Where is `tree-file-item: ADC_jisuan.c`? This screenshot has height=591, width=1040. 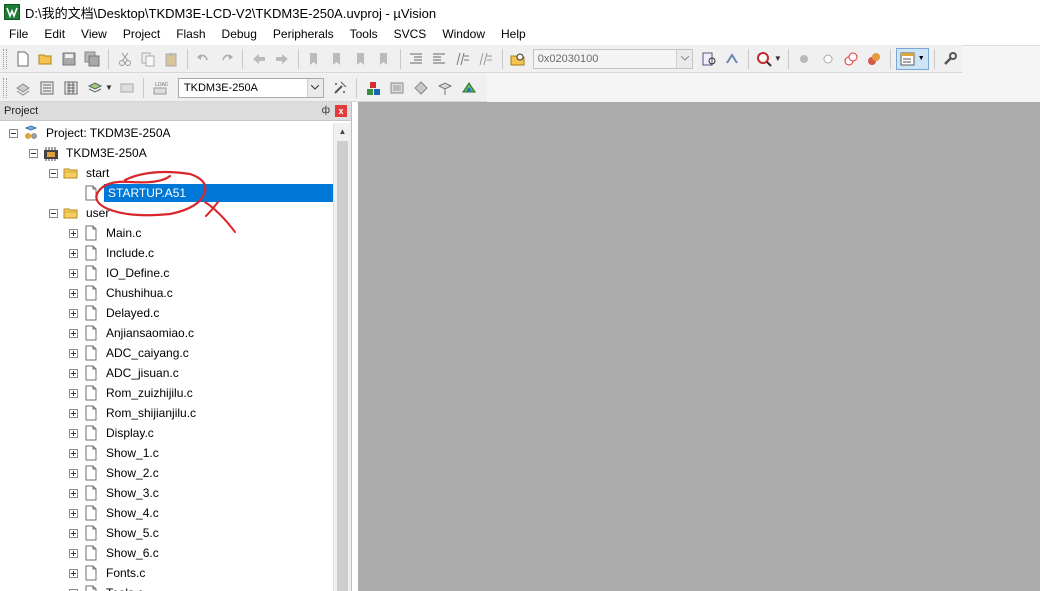 tree-file-item: ADC_jisuan.c is located at coordinates (125, 373).